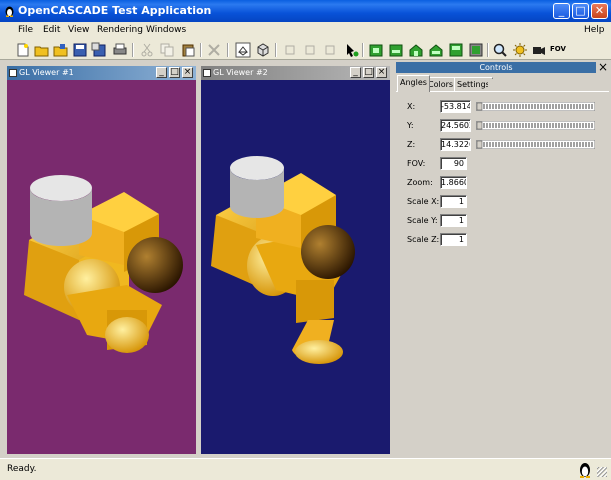 The width and height of the screenshot is (611, 480). What do you see at coordinates (305, 469) in the screenshot?
I see `status-bar: Ready.` at bounding box center [305, 469].